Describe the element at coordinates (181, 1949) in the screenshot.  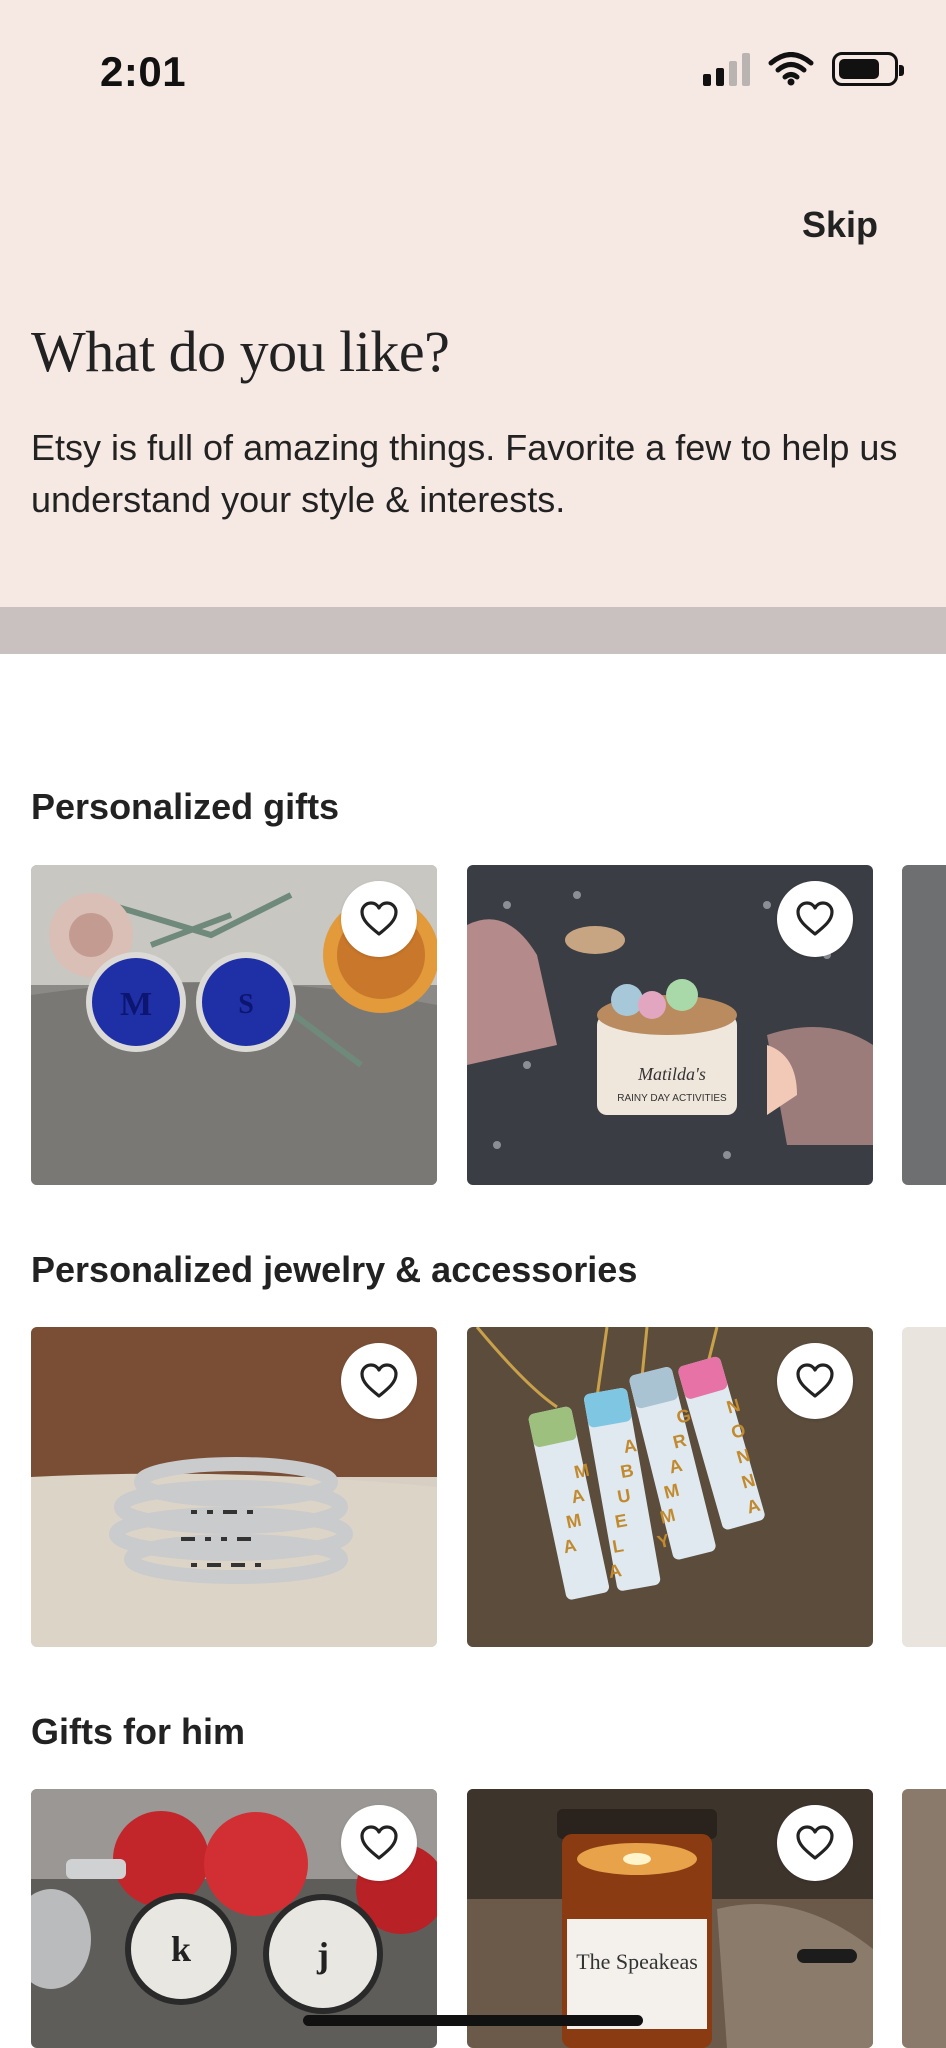
I see `svg-text: k` at that location.